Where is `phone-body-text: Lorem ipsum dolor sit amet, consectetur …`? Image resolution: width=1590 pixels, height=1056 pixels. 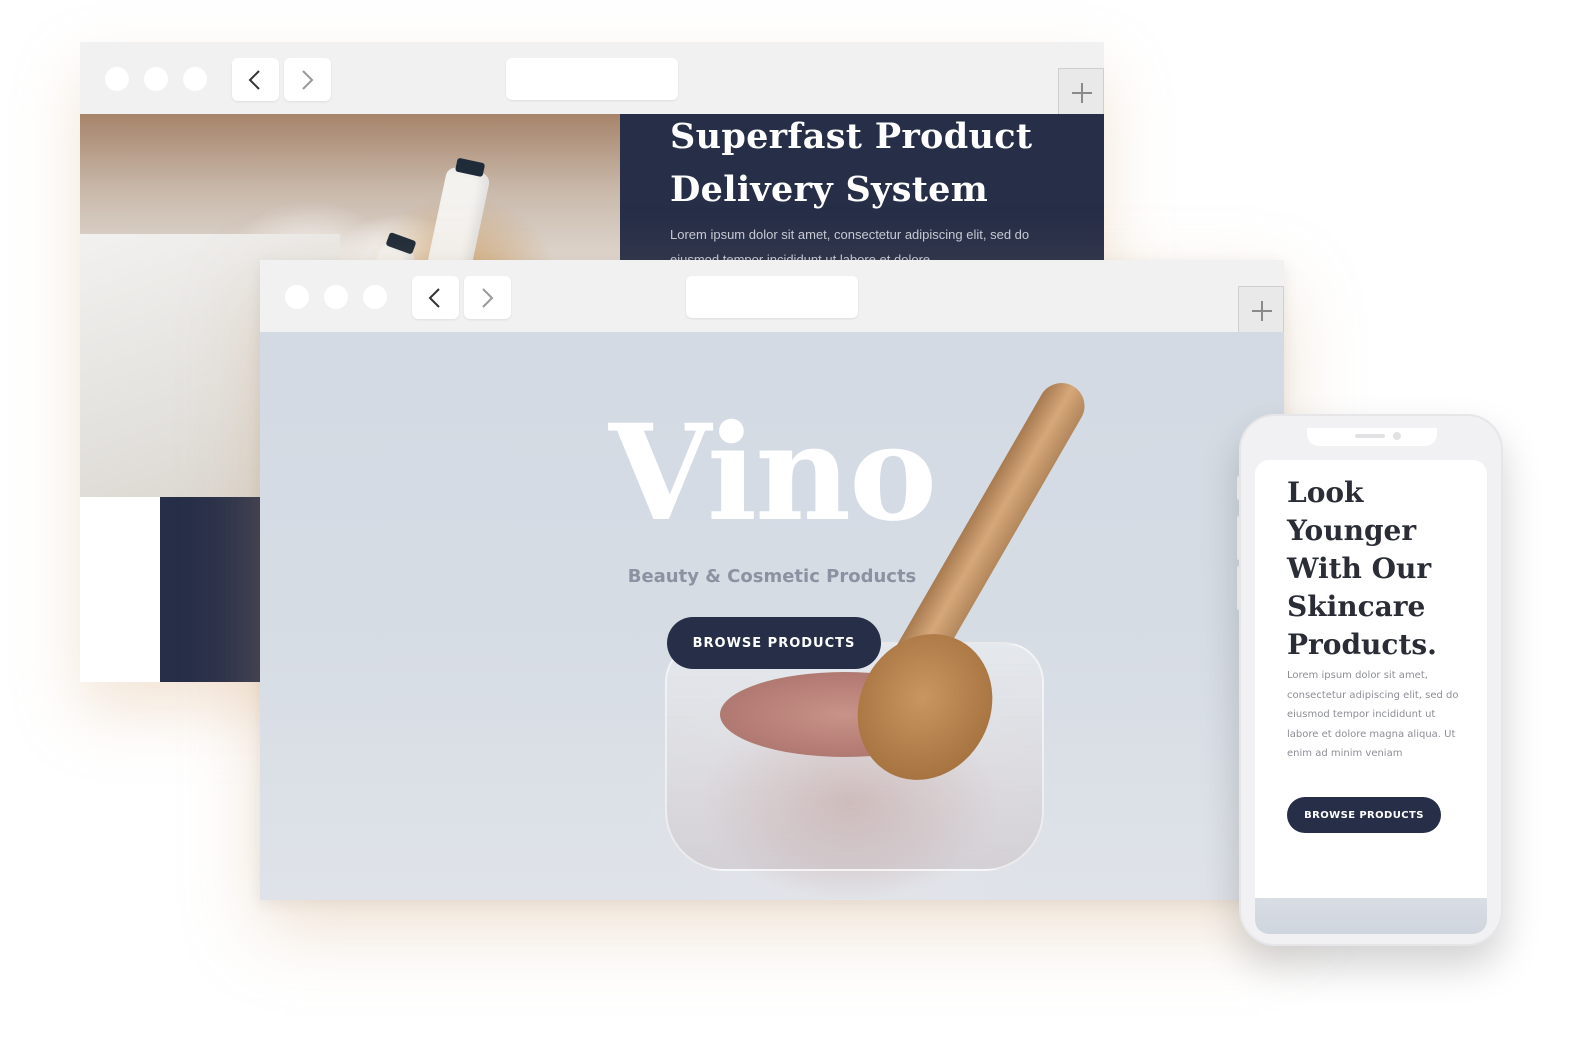
phone-body-text: Lorem ipsum dolor sit amet, consectetur … is located at coordinates (1373, 714).